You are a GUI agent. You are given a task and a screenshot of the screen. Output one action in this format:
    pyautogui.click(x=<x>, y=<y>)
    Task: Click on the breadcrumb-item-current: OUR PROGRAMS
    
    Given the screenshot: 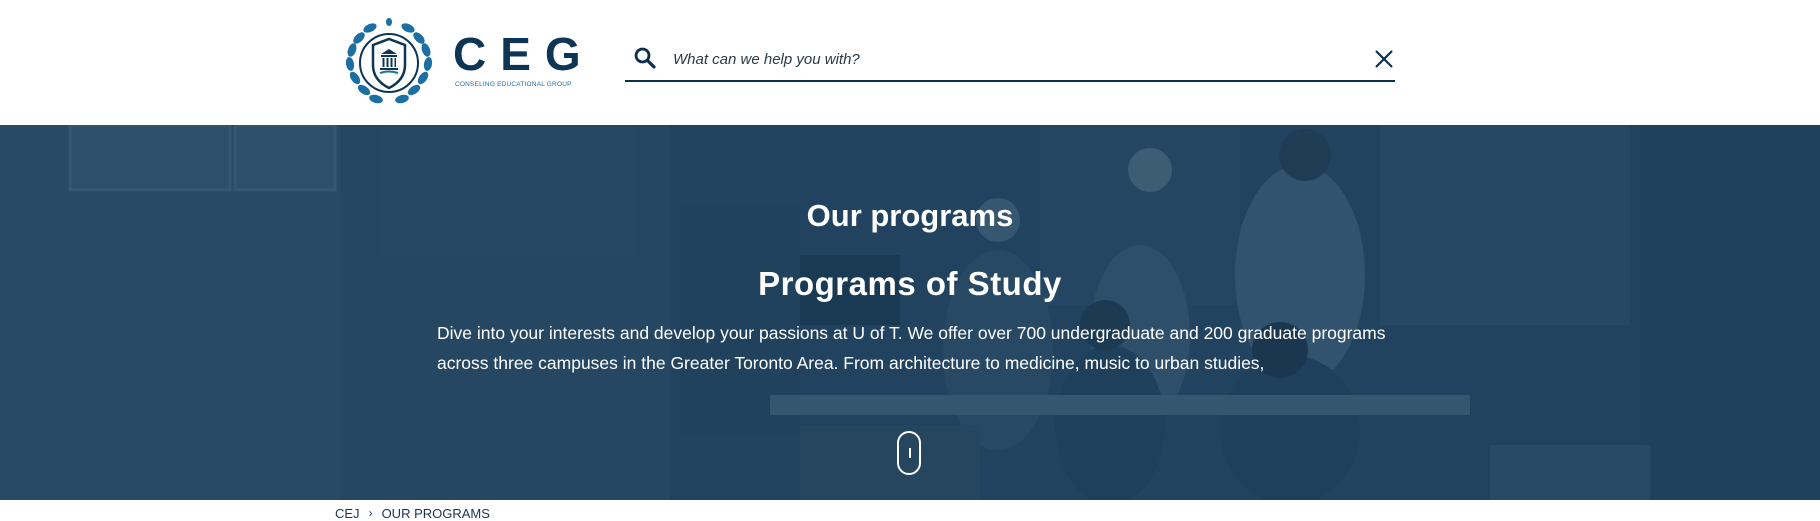 What is the action you would take?
    pyautogui.click(x=435, y=513)
    